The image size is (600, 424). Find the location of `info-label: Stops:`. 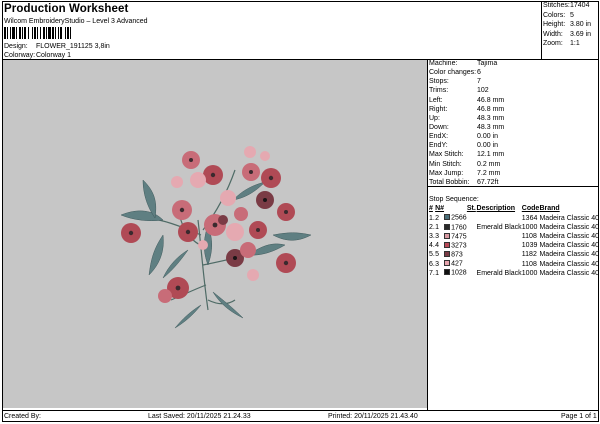

info-label: Stops: is located at coordinates (439, 82).